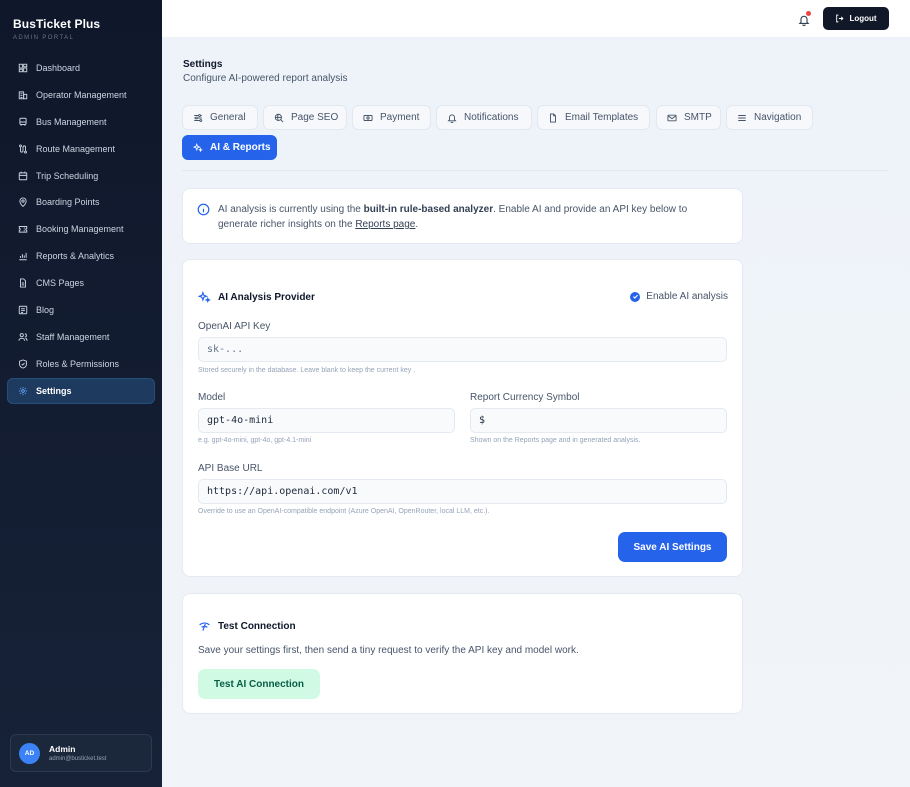  What do you see at coordinates (553, 117) in the screenshot?
I see `document-icon` at bounding box center [553, 117].